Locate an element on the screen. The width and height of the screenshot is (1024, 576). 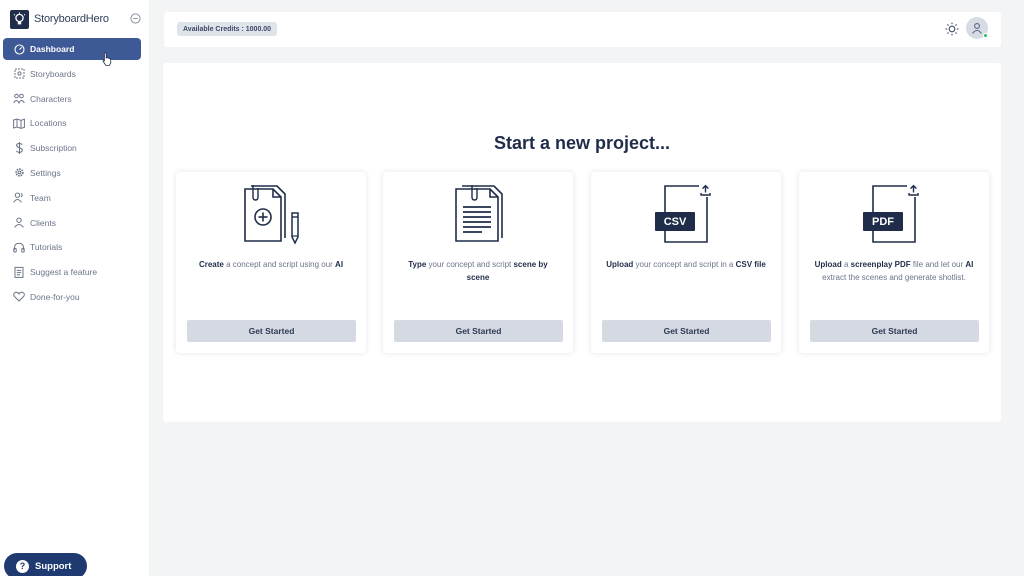
sidebar-item-label: Done-for-you is located at coordinates (55, 296).